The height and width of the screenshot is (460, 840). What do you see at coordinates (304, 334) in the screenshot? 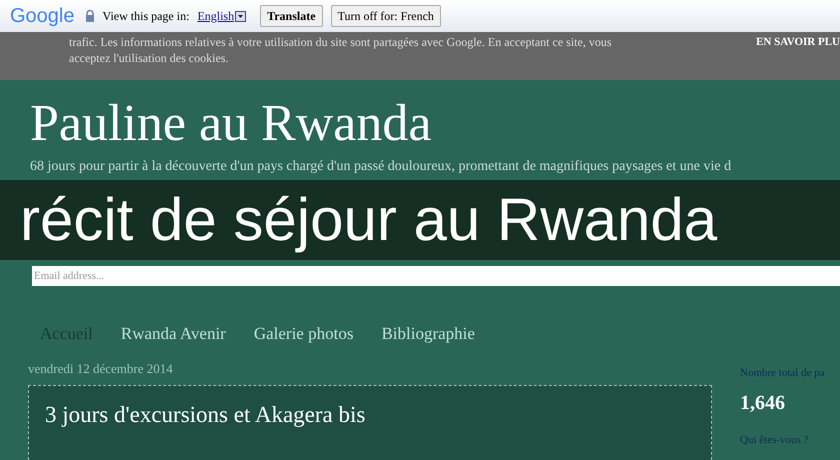
I see `nav-tab: Galerie photos` at bounding box center [304, 334].